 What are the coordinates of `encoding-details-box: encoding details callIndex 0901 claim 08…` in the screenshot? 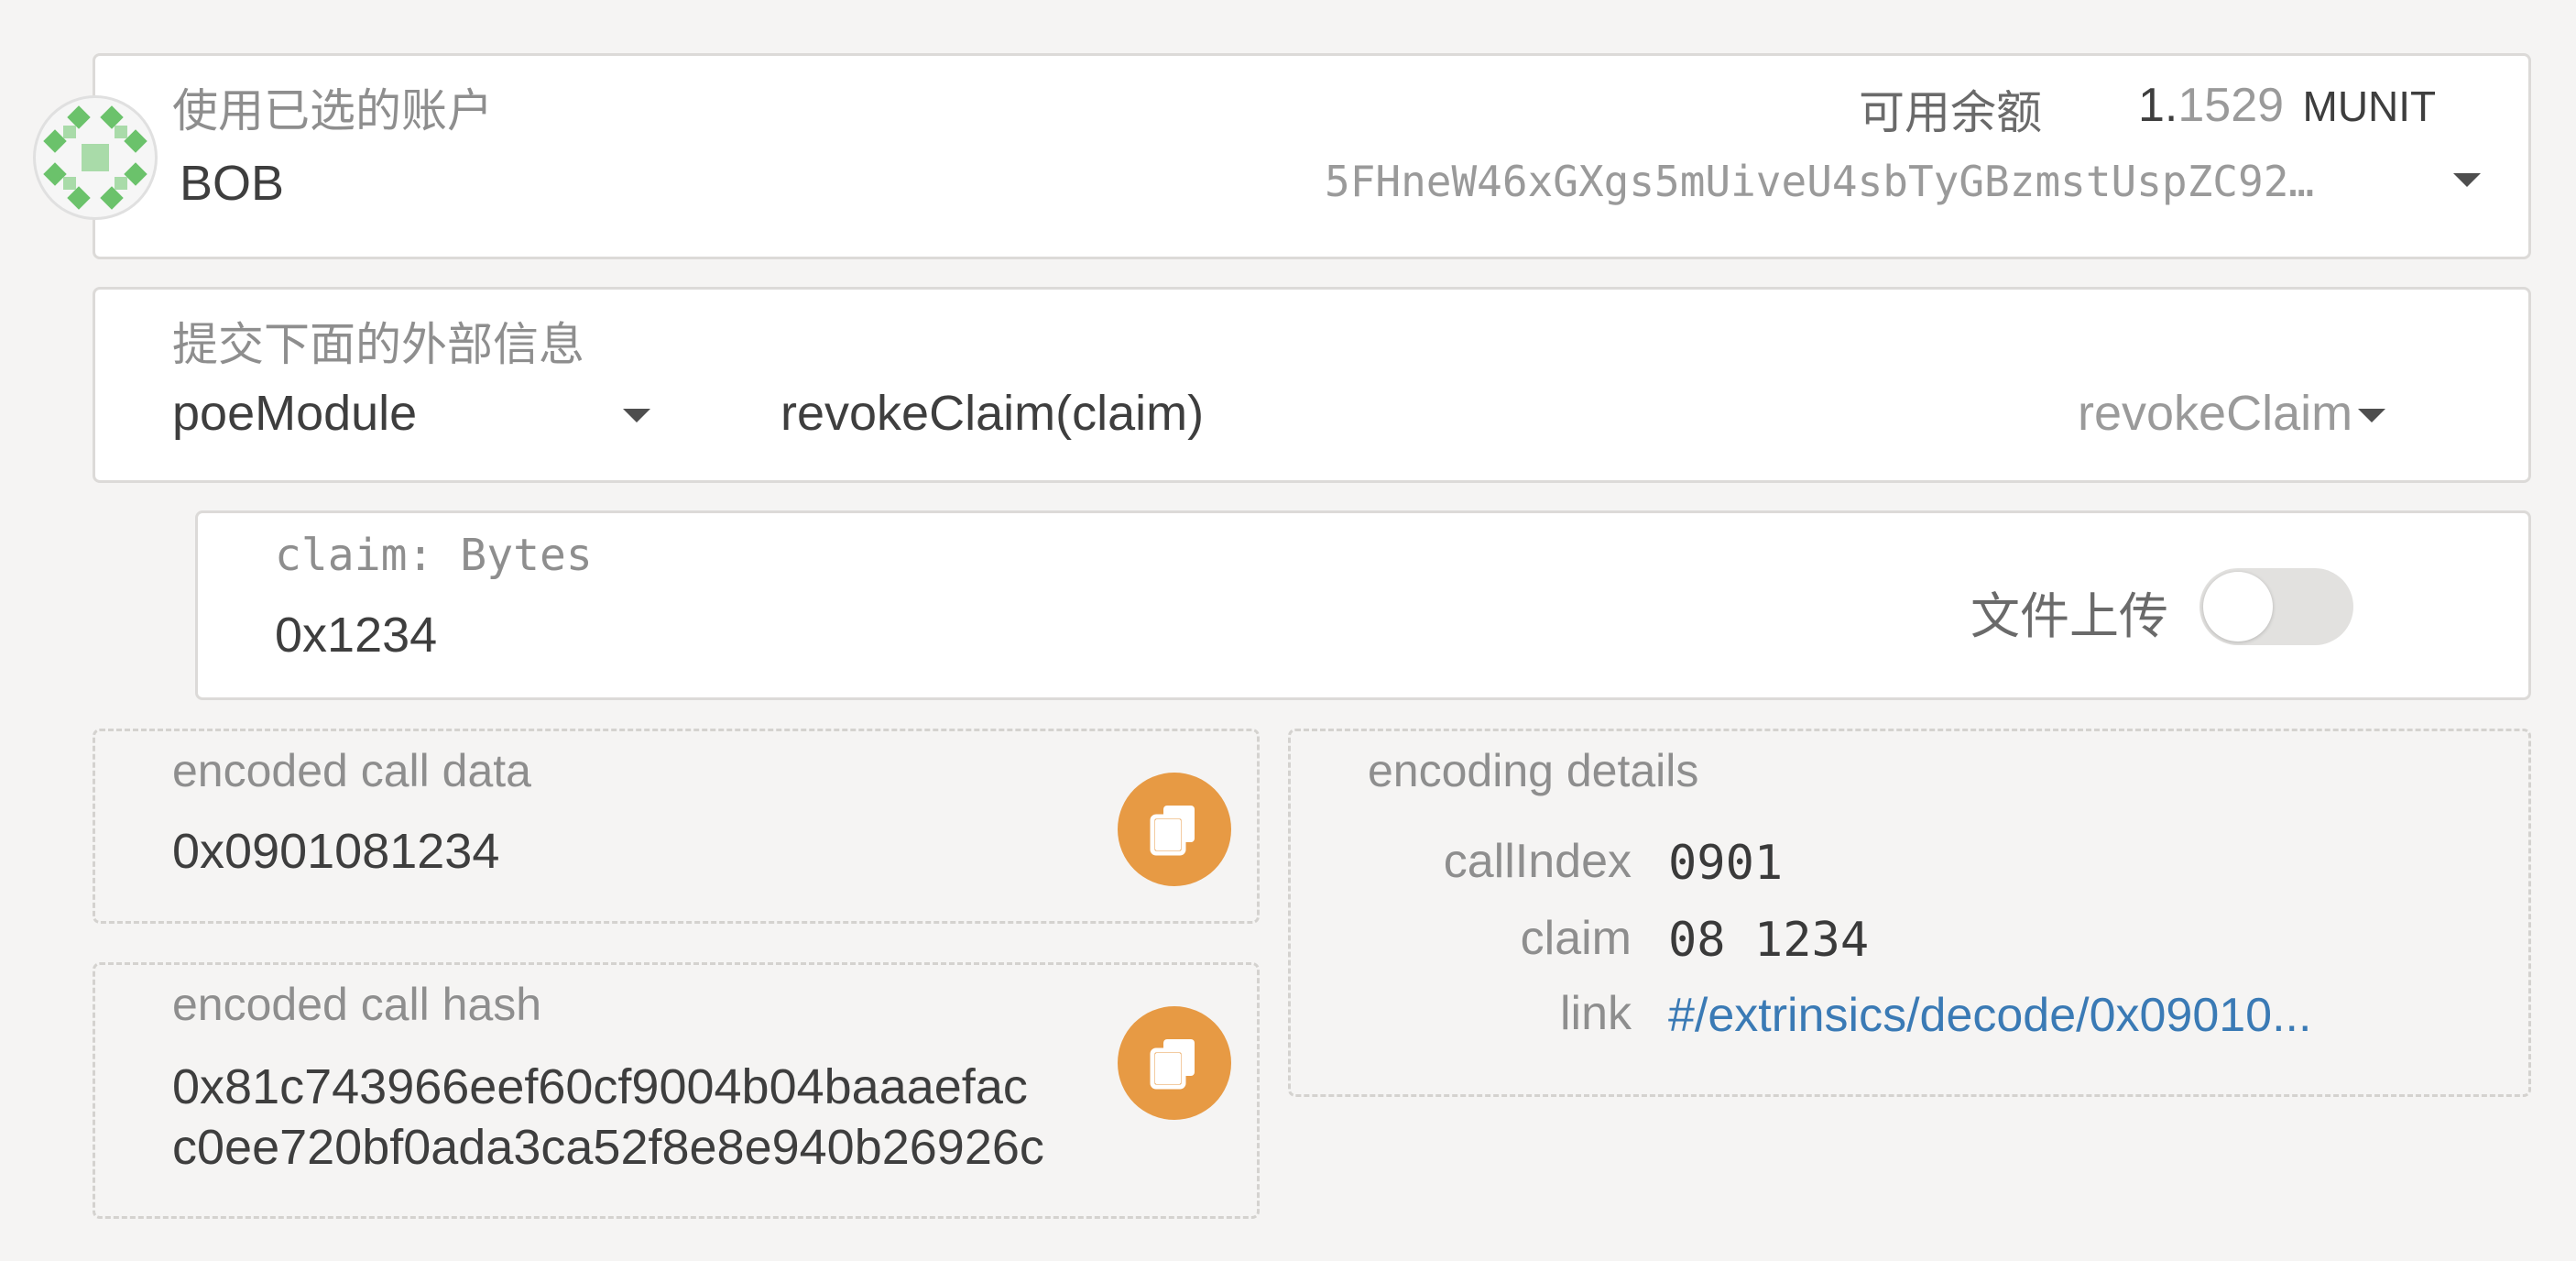 It's located at (1910, 913).